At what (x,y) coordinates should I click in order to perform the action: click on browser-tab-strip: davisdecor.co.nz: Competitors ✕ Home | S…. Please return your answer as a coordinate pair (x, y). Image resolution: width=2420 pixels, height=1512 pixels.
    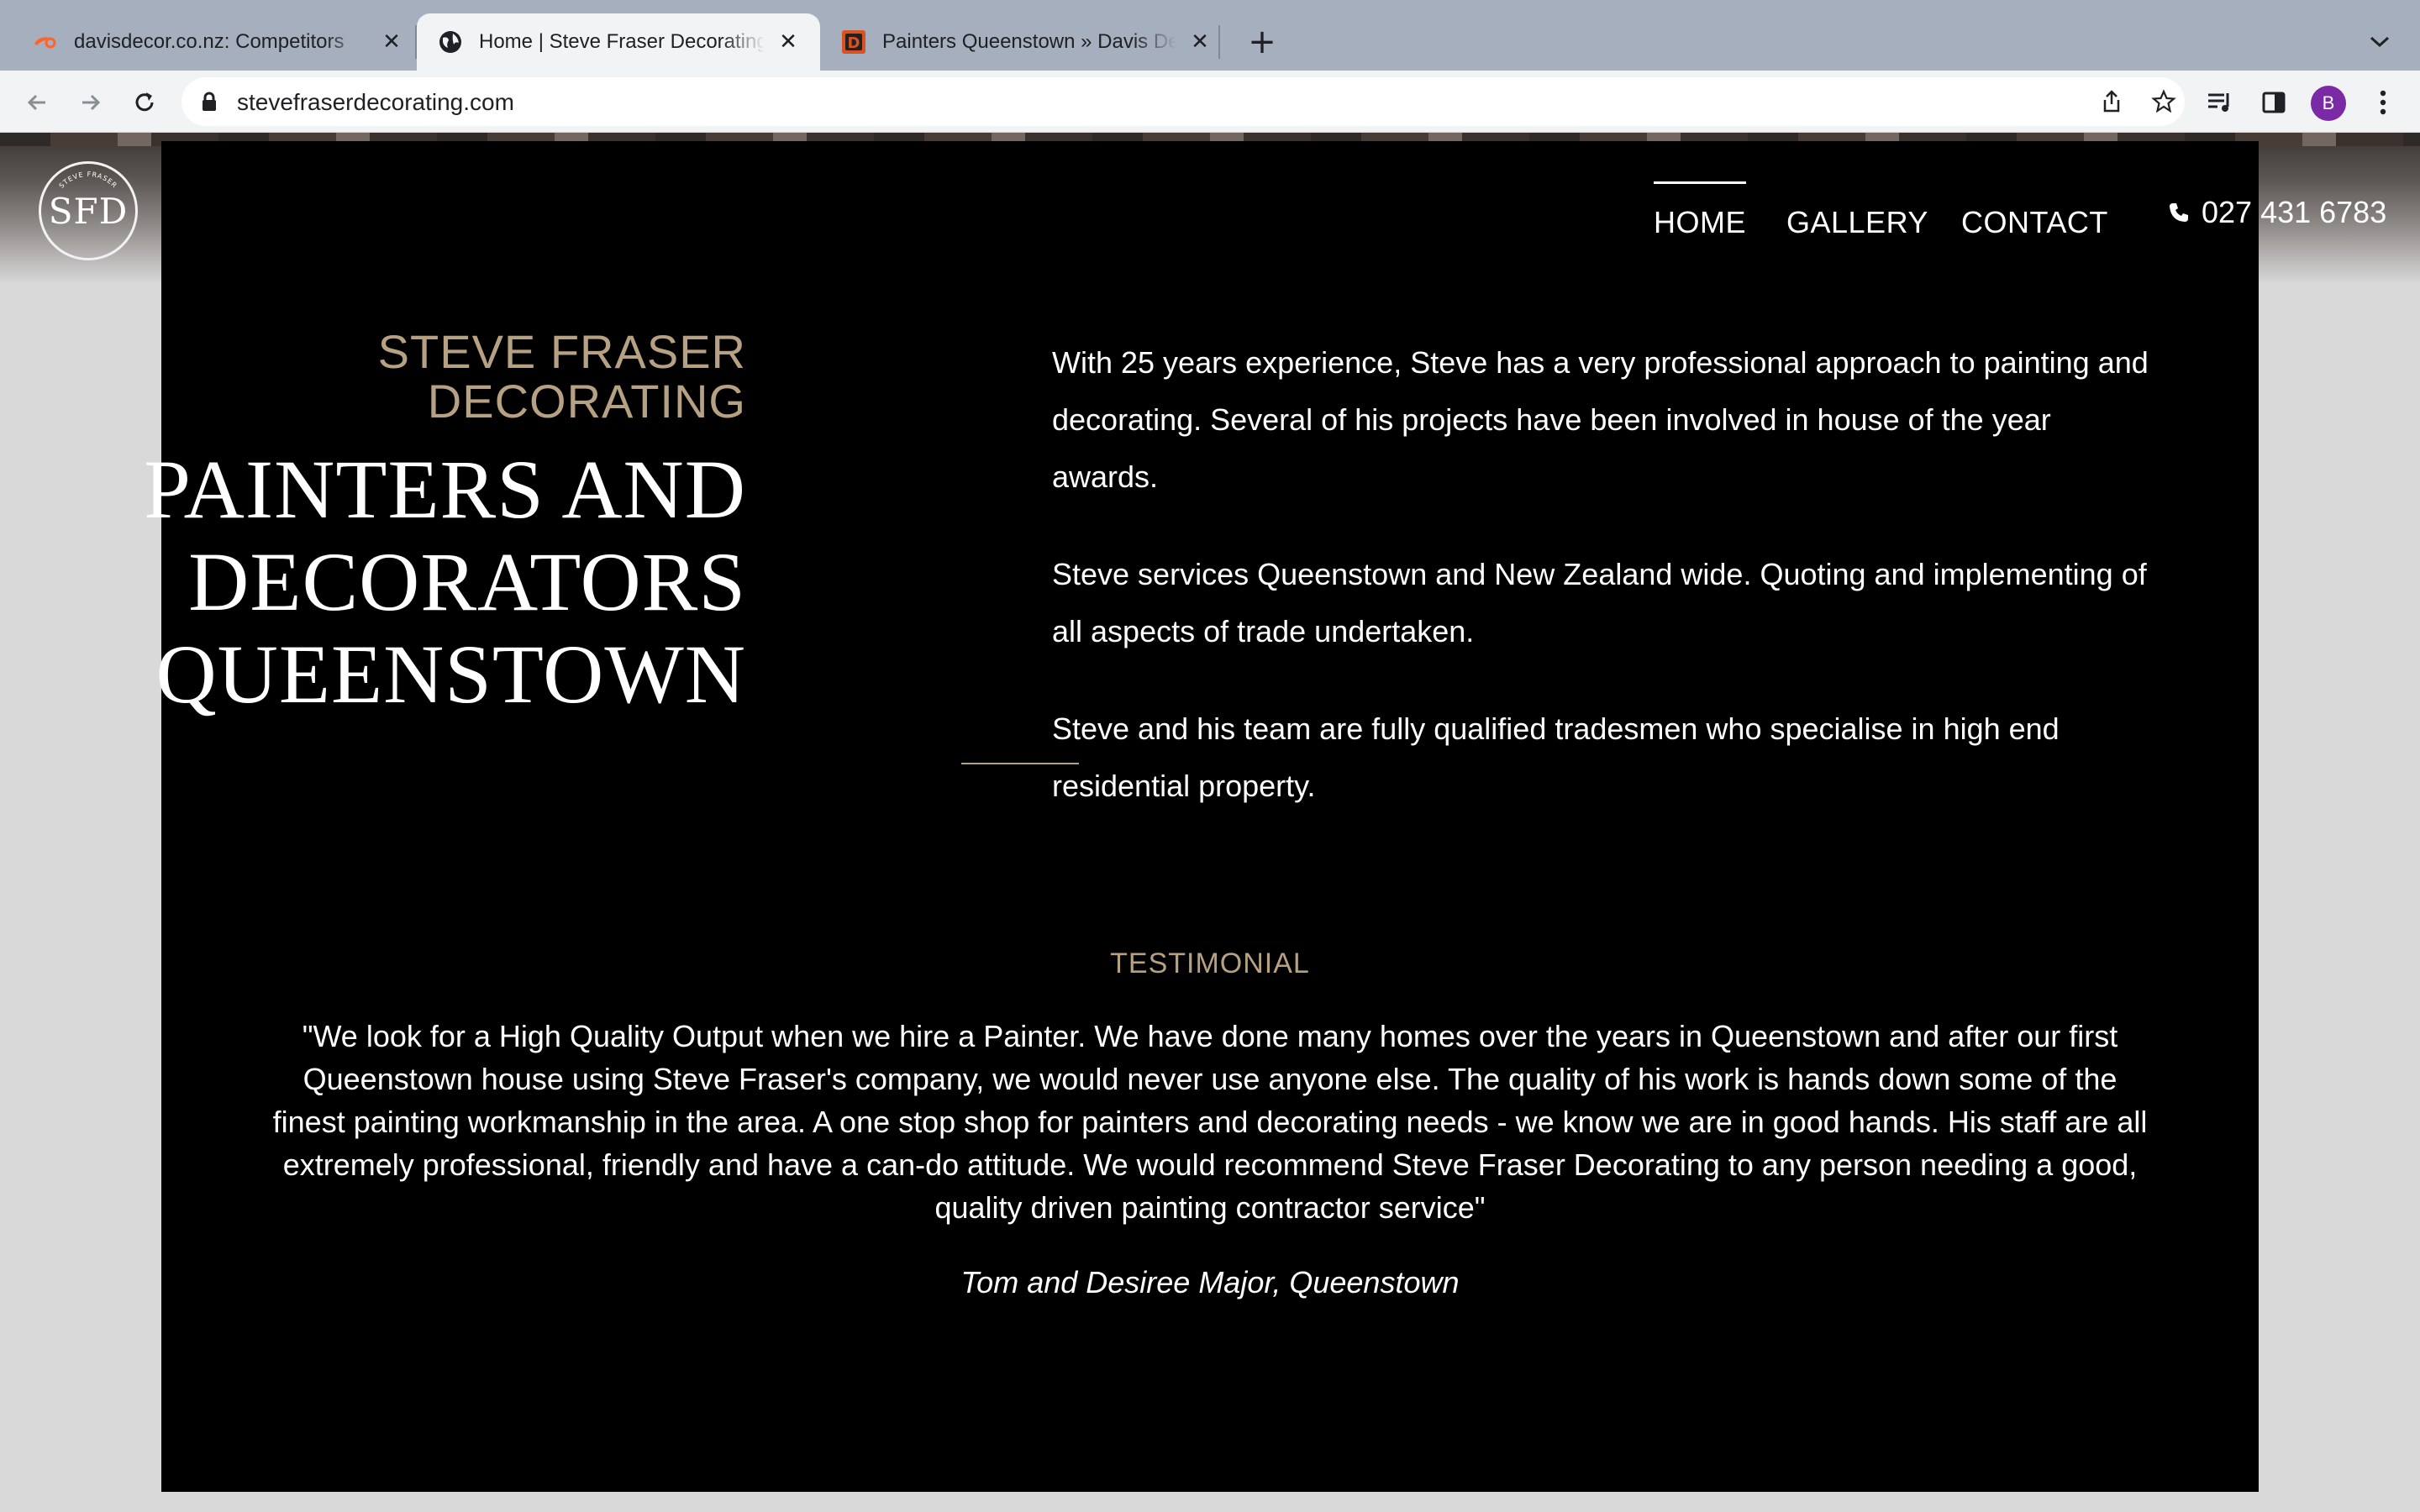
    Looking at the image, I should click on (1210, 35).